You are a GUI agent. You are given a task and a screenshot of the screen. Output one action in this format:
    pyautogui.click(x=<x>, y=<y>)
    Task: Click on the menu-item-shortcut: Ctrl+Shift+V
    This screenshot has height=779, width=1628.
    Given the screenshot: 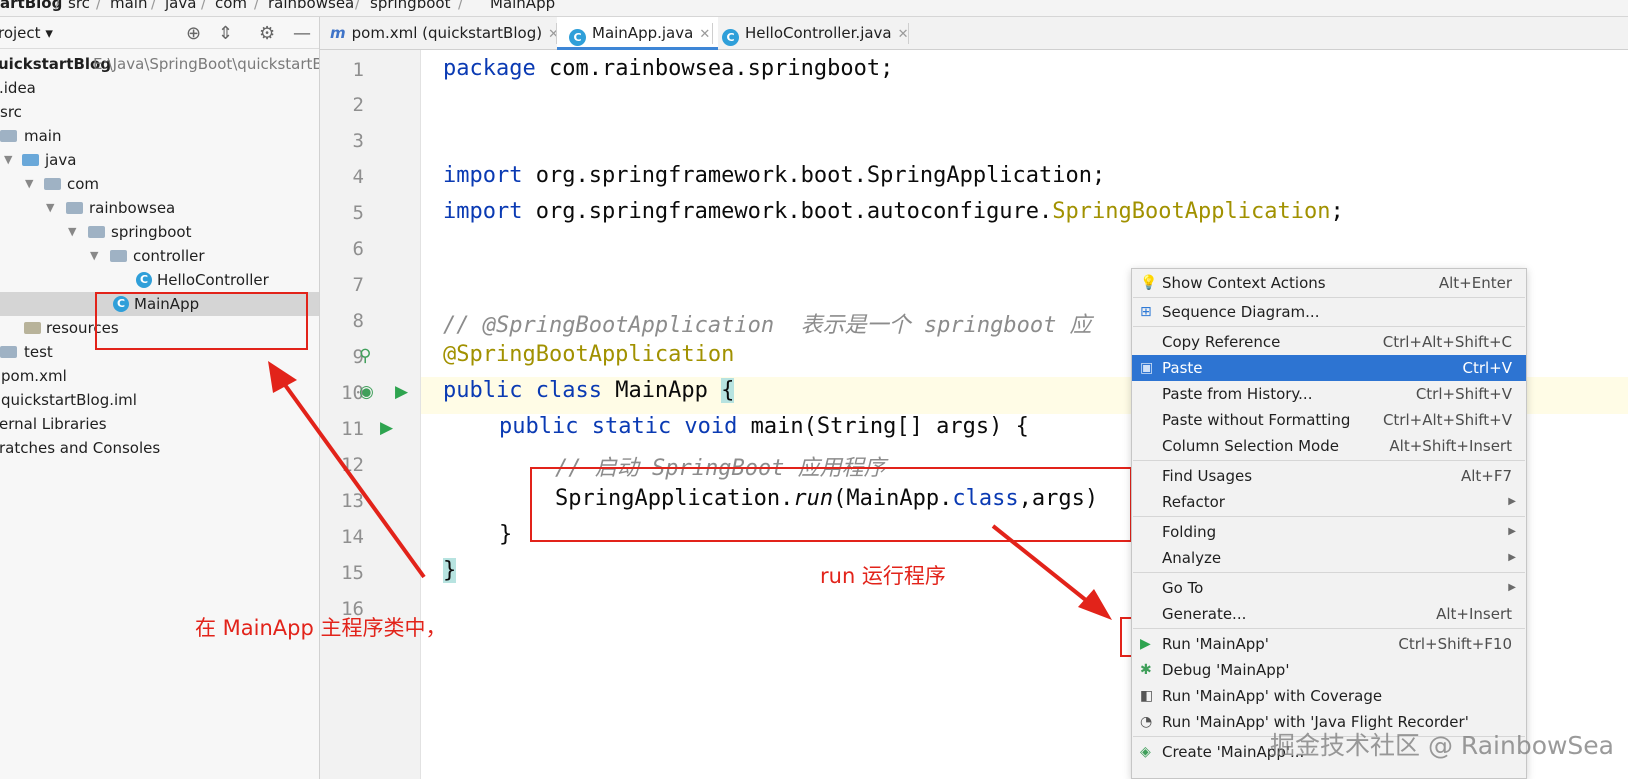 What is the action you would take?
    pyautogui.click(x=1463, y=394)
    